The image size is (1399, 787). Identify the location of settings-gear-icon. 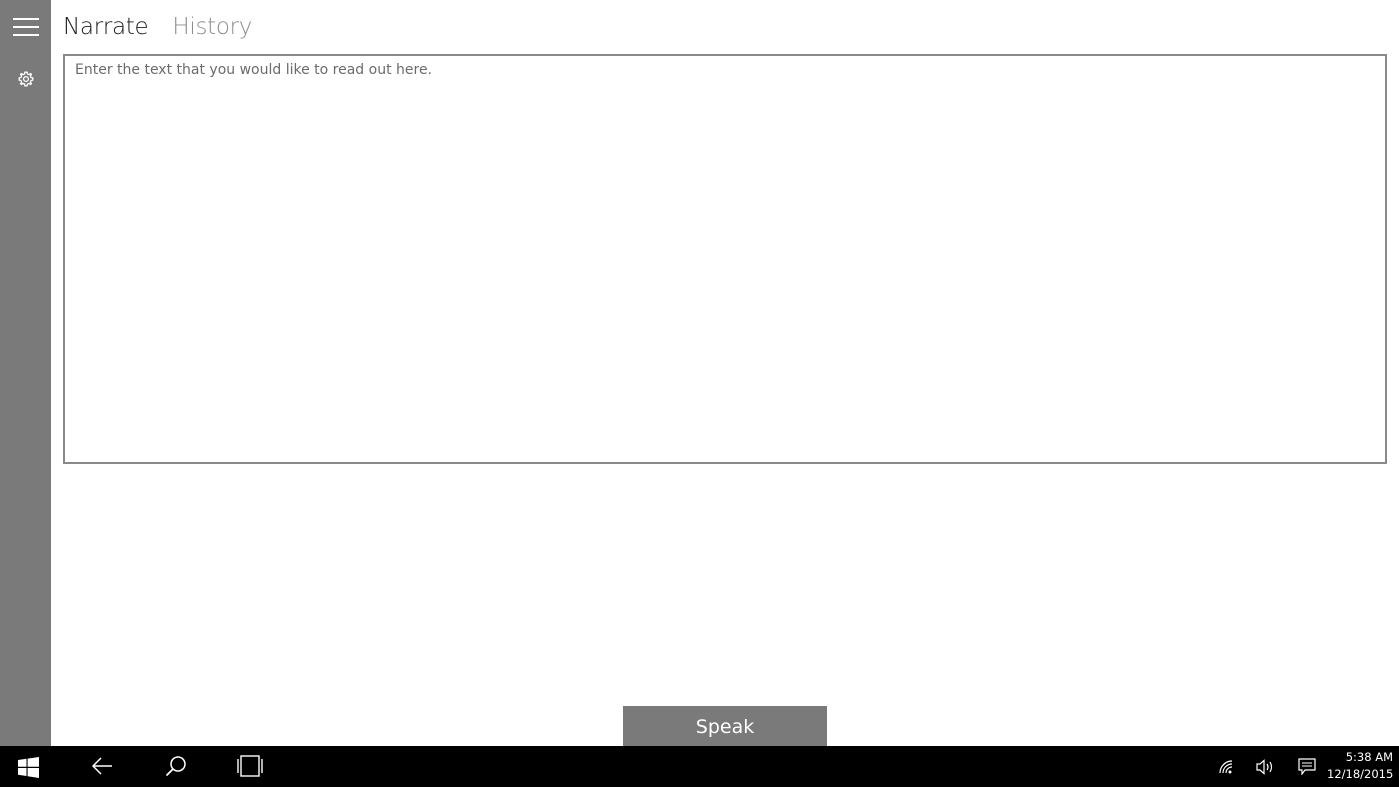
(26, 79).